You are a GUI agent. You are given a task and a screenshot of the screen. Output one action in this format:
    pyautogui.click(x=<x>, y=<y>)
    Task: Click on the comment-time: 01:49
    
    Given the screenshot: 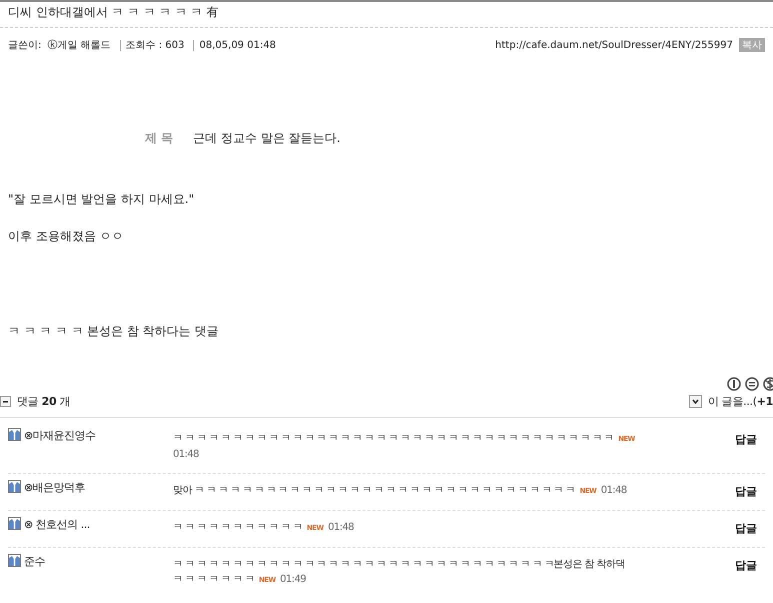 What is the action you would take?
    pyautogui.click(x=293, y=579)
    